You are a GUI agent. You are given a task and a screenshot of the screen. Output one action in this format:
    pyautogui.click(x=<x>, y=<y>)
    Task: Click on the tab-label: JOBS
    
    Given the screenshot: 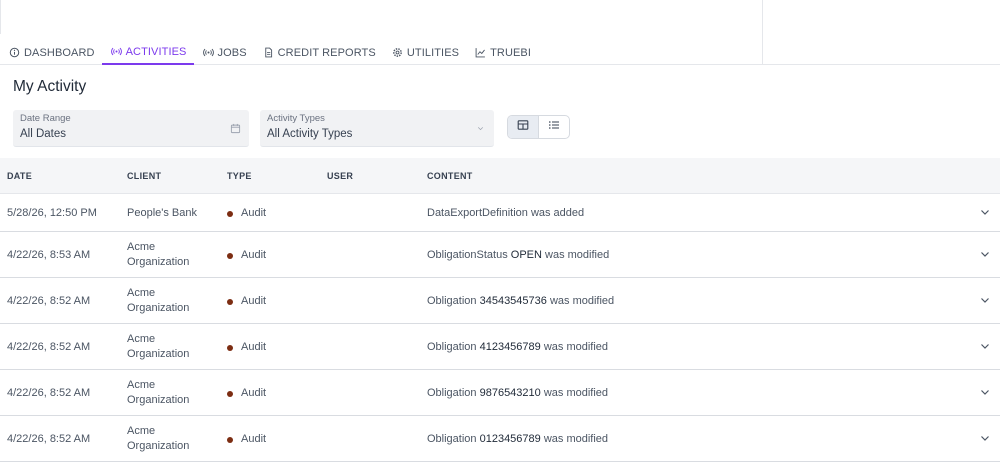 What is the action you would take?
    pyautogui.click(x=232, y=52)
    